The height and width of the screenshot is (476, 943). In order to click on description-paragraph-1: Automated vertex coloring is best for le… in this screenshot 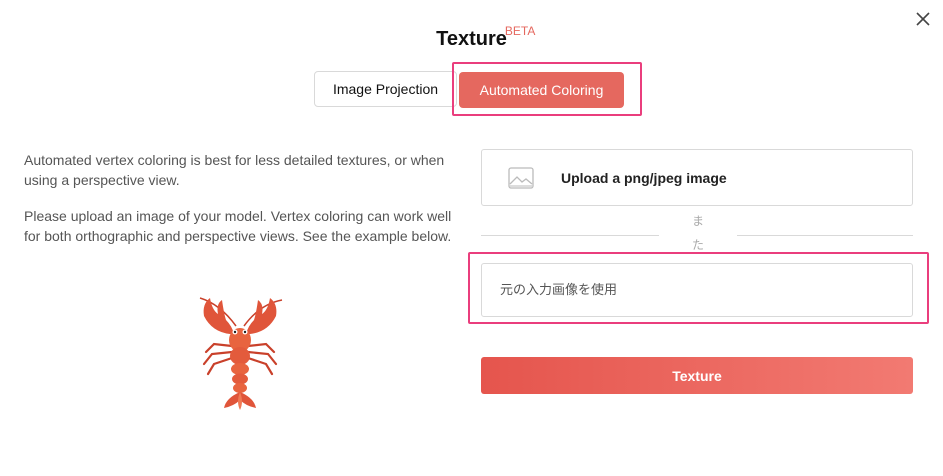, I will do `click(234, 170)`.